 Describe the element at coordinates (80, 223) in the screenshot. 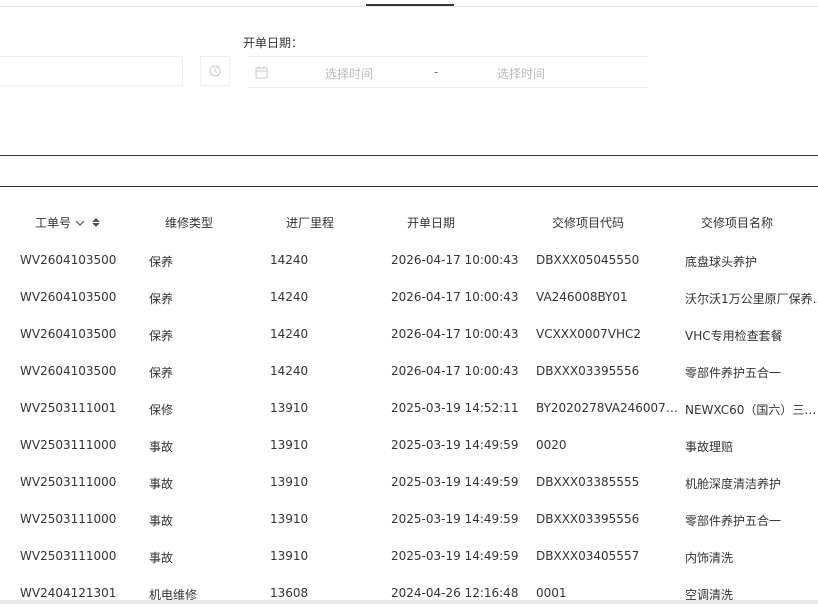

I see `chevron-down-icon` at that location.